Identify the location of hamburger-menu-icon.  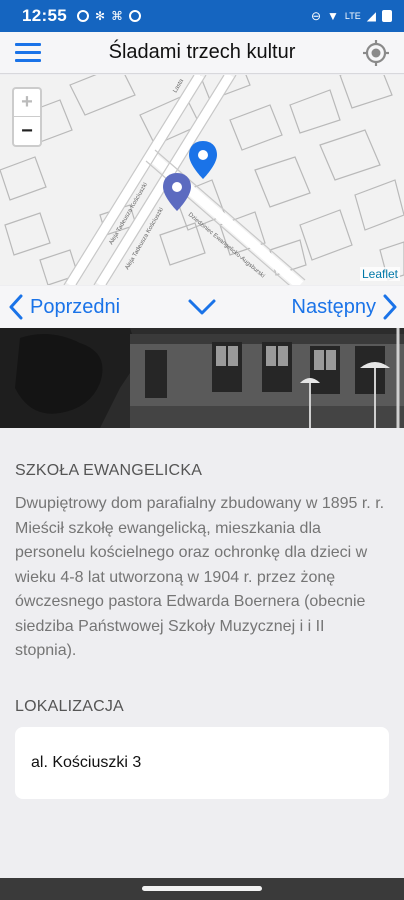
(28, 53).